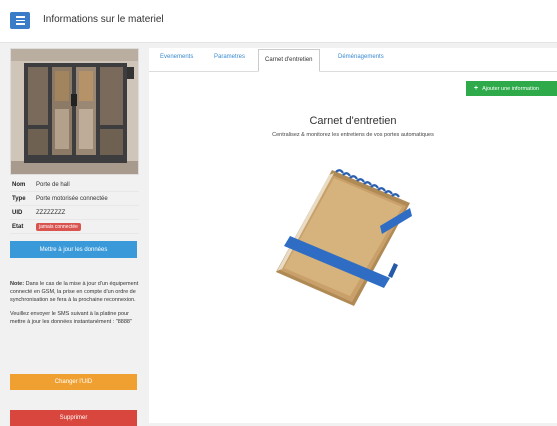  Describe the element at coordinates (176, 57) in the screenshot. I see `tab-evenements: Evenements` at that location.